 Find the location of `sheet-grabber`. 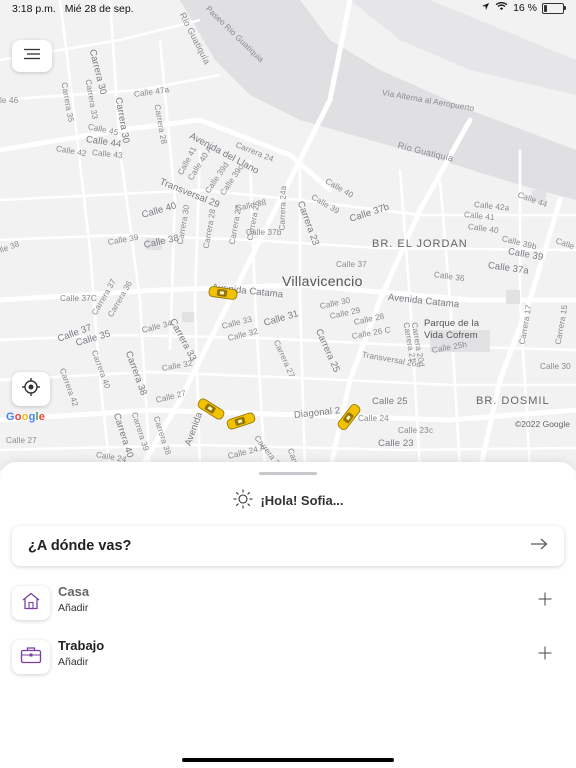

sheet-grabber is located at coordinates (288, 473).